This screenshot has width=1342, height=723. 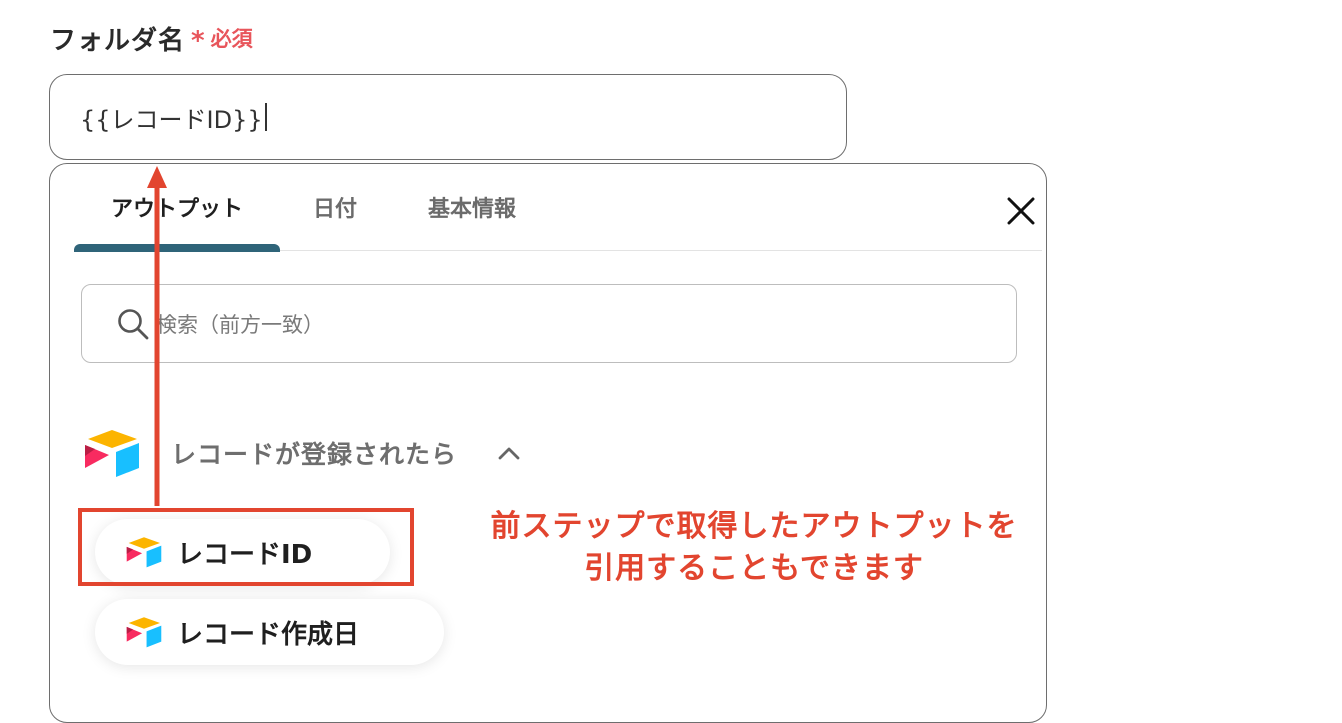 I want to click on arrow-up-icon, so click(x=157, y=336).